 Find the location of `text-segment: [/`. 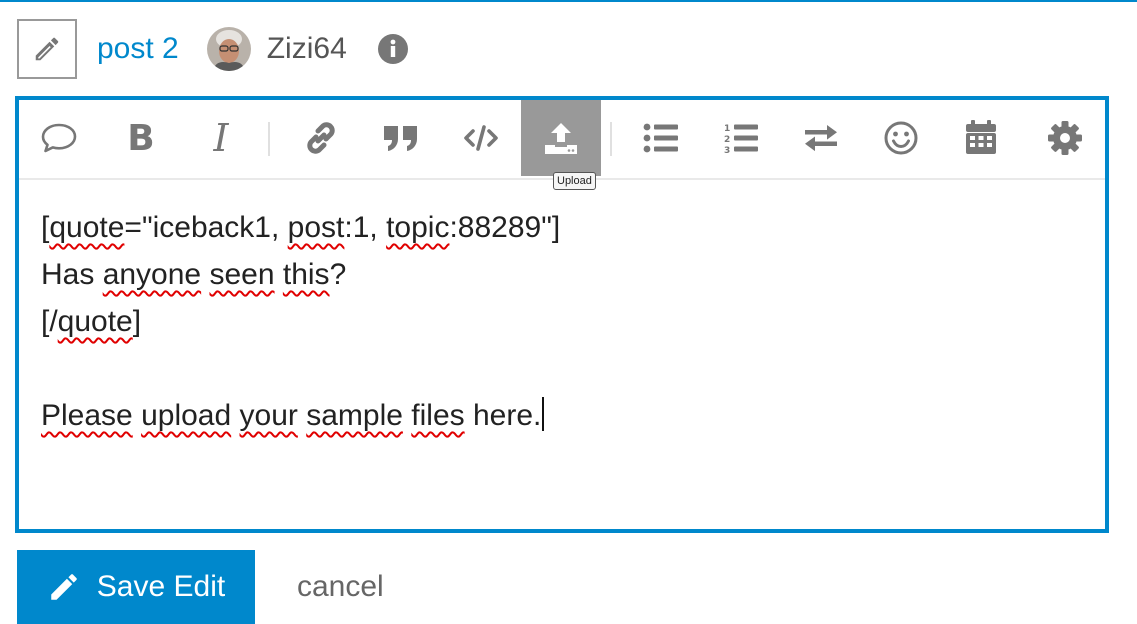

text-segment: [/ is located at coordinates (49, 321).